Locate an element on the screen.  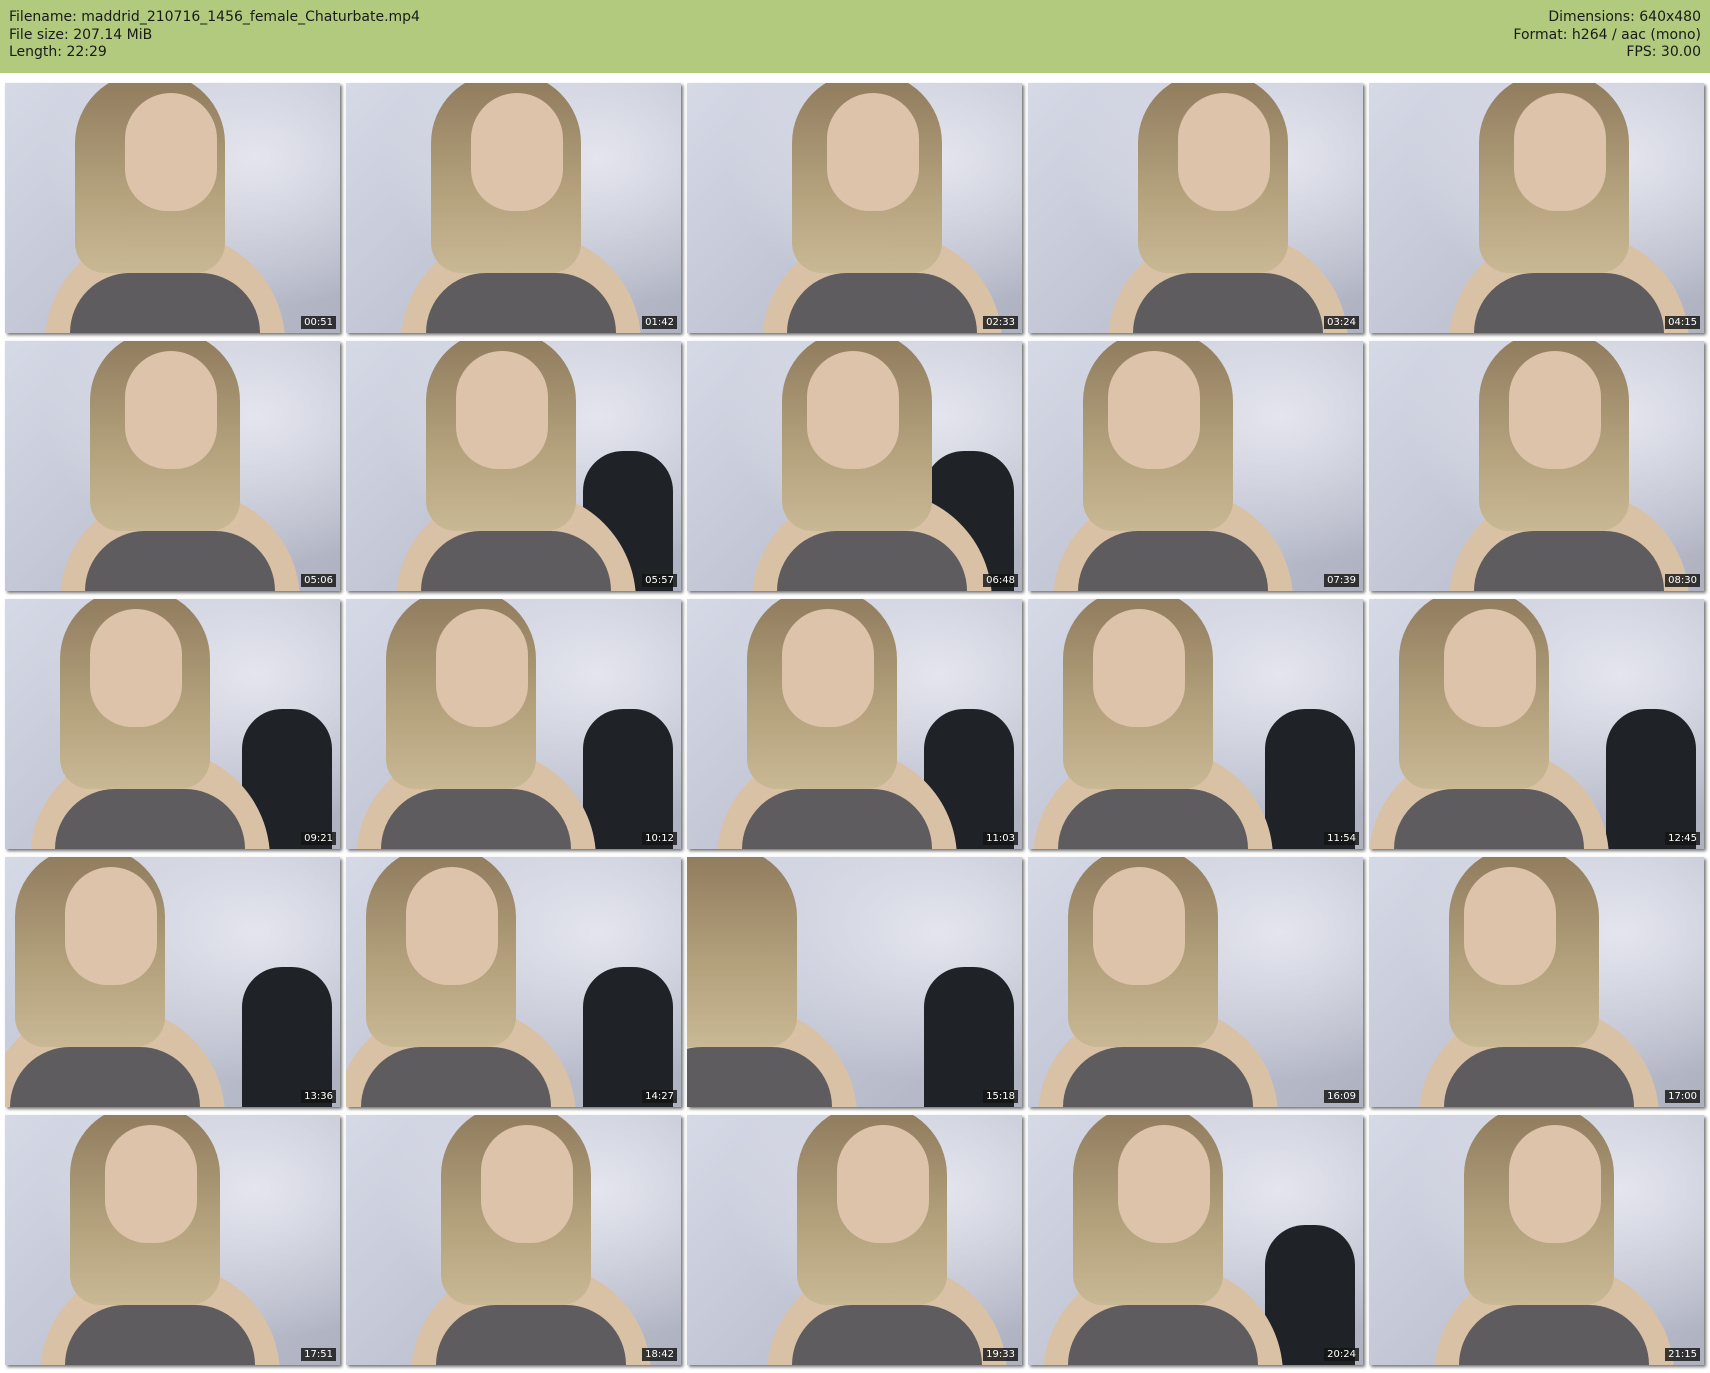
thumbnail-frame: 02:33 is located at coordinates (854, 208).